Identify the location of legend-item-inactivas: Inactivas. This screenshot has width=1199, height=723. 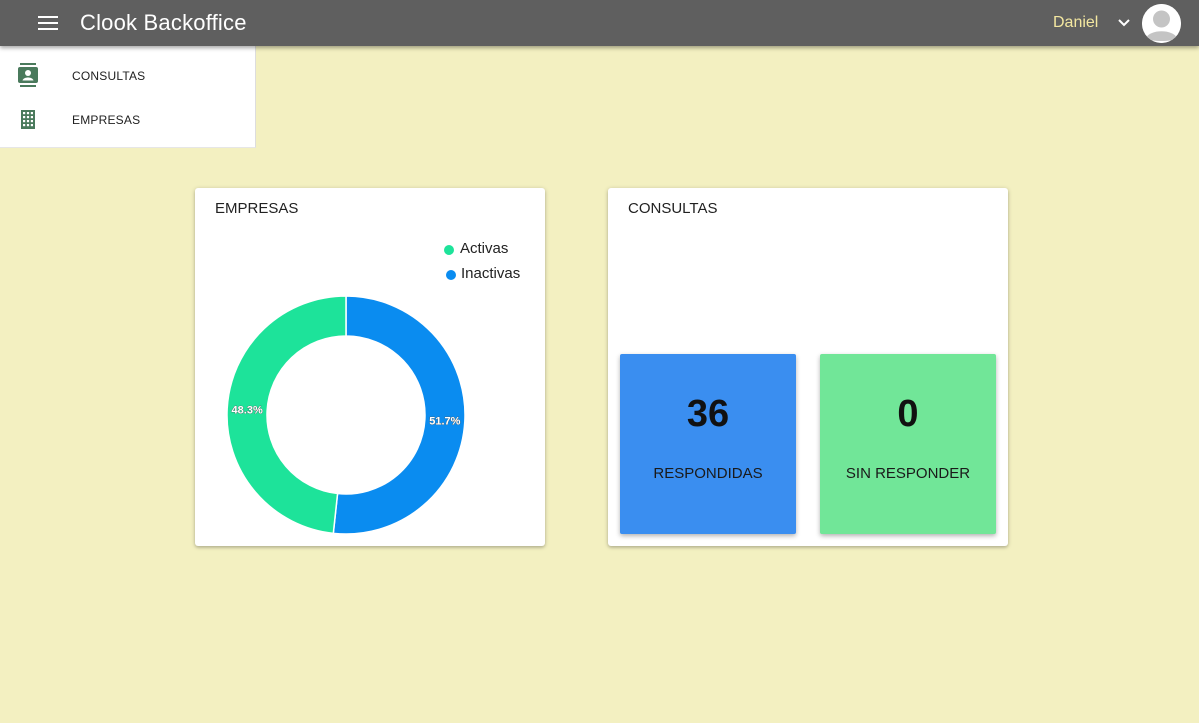
(490, 277).